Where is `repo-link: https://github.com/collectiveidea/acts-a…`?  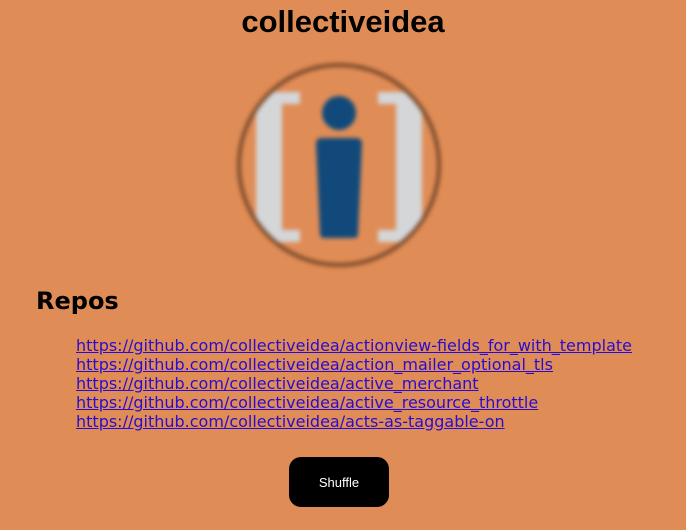
repo-link: https://github.com/collectiveidea/acts-a… is located at coordinates (290, 421).